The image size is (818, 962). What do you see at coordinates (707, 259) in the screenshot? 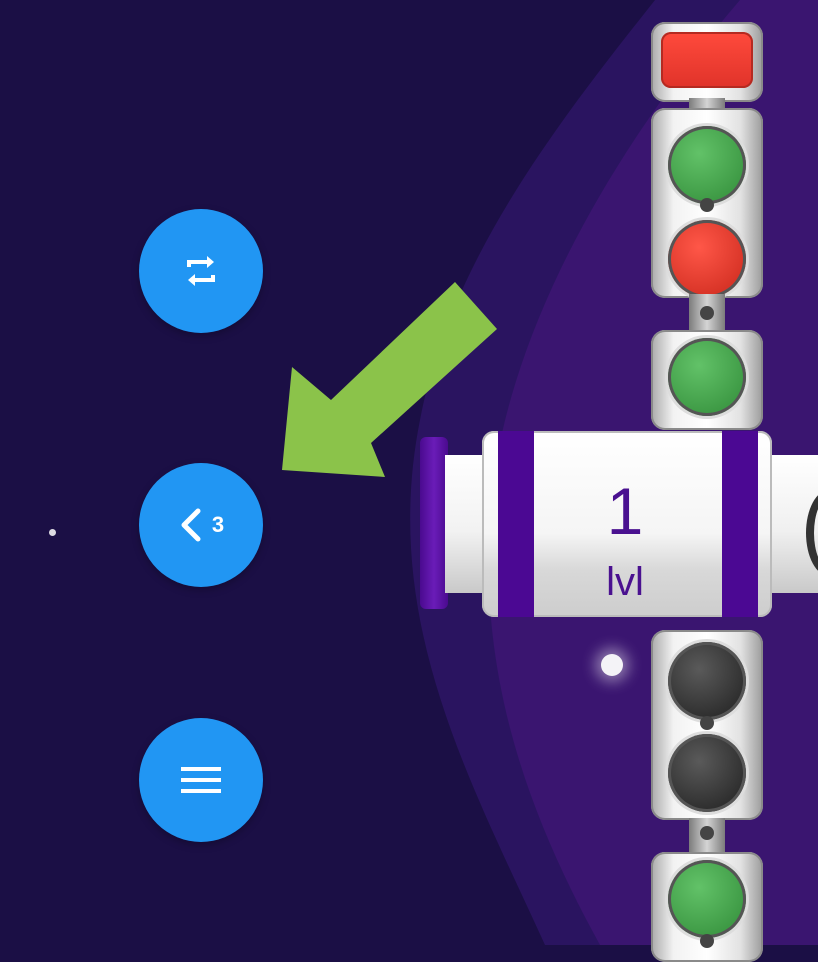
I see `red-light` at bounding box center [707, 259].